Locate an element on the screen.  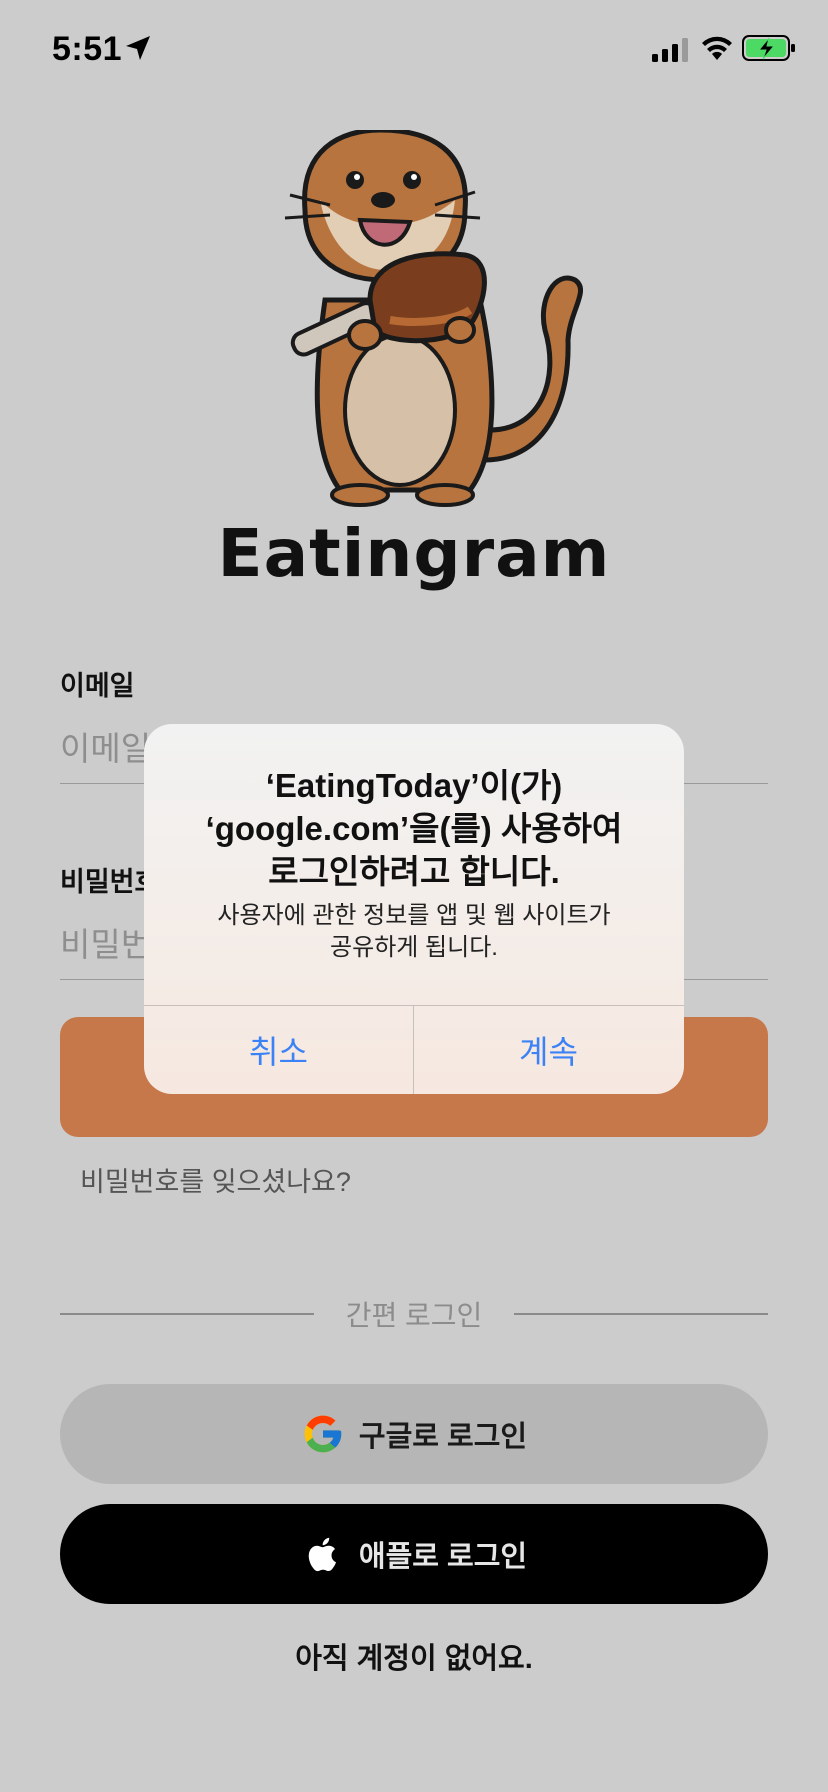
google-icon is located at coordinates (323, 1434).